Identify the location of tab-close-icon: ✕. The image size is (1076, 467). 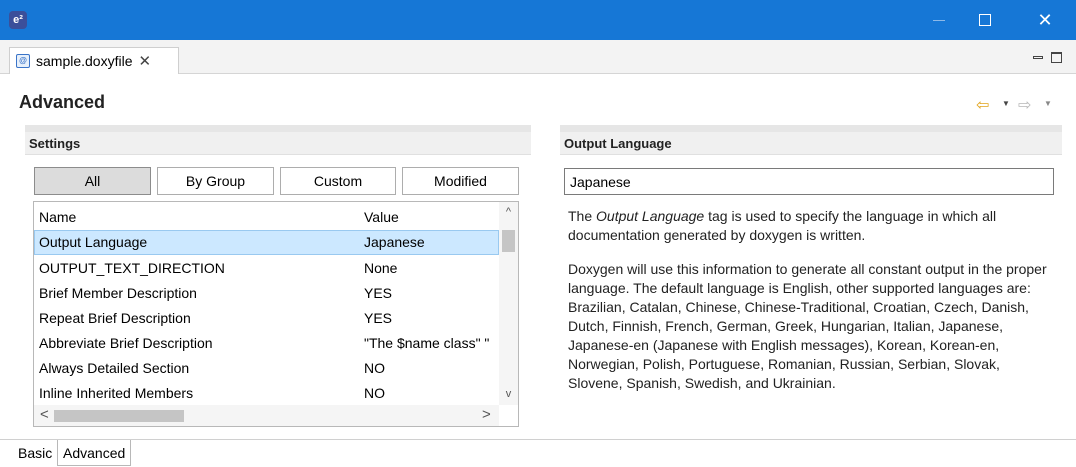
(145, 61).